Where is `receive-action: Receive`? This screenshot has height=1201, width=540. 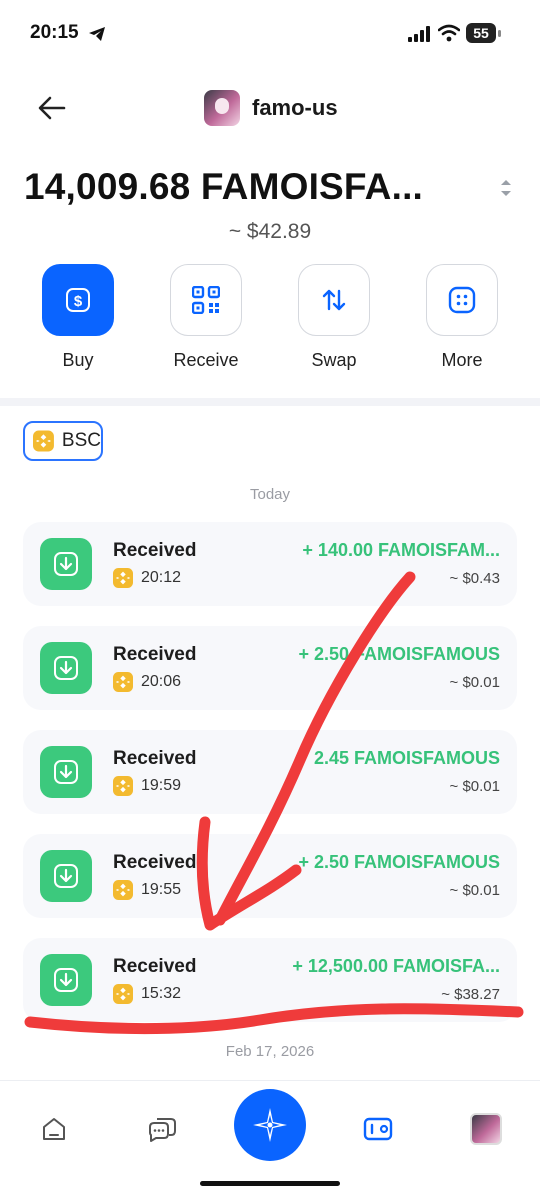
receive-action: Receive is located at coordinates (206, 317).